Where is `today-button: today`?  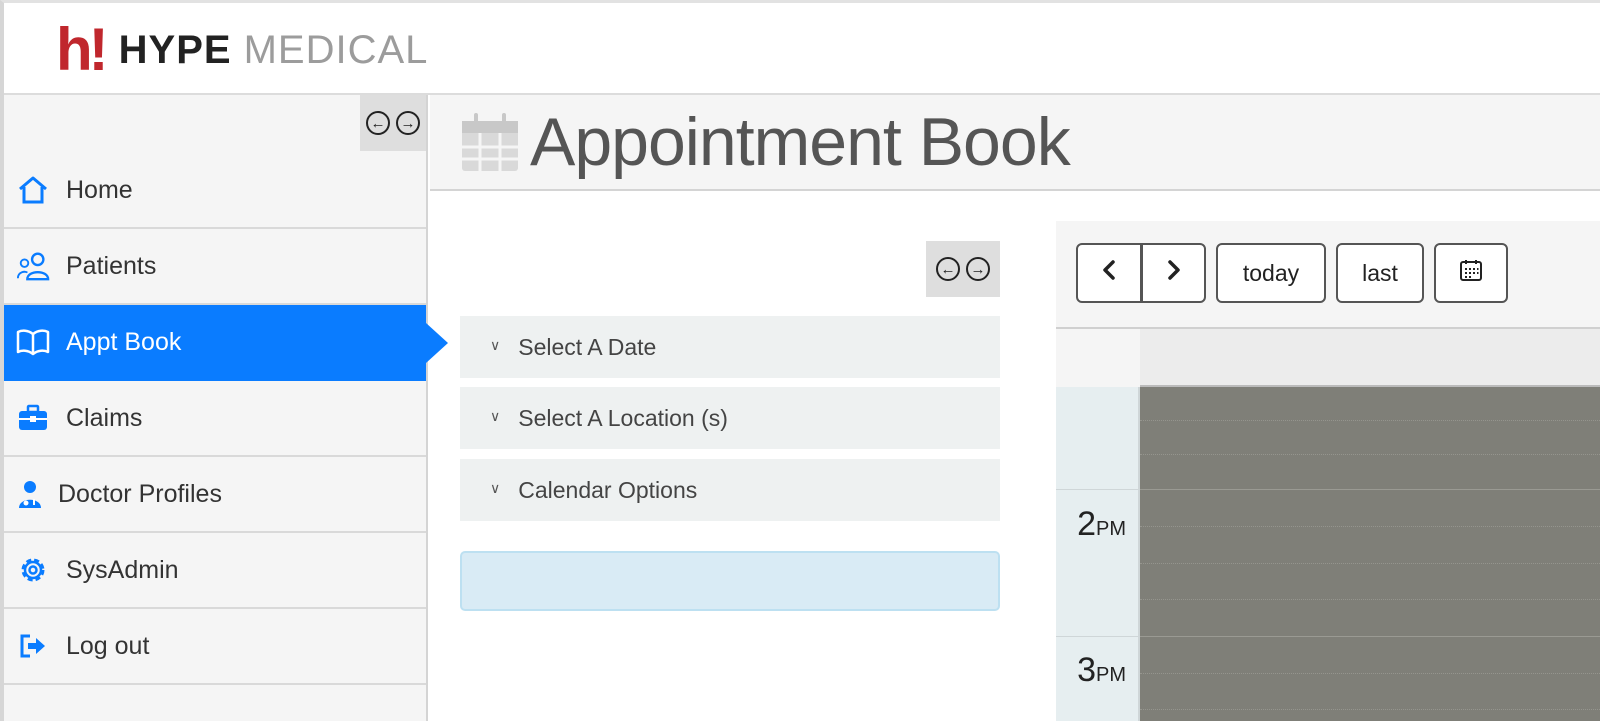
today-button: today is located at coordinates (1271, 273).